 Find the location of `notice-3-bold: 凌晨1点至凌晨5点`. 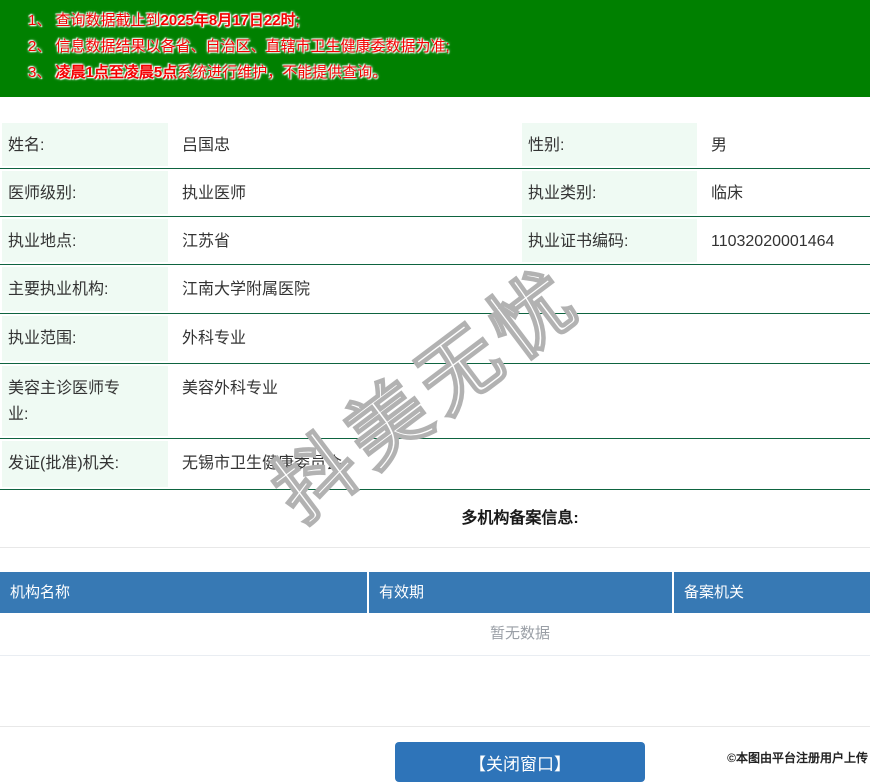

notice-3-bold: 凌晨1点至凌晨5点 is located at coordinates (116, 72).